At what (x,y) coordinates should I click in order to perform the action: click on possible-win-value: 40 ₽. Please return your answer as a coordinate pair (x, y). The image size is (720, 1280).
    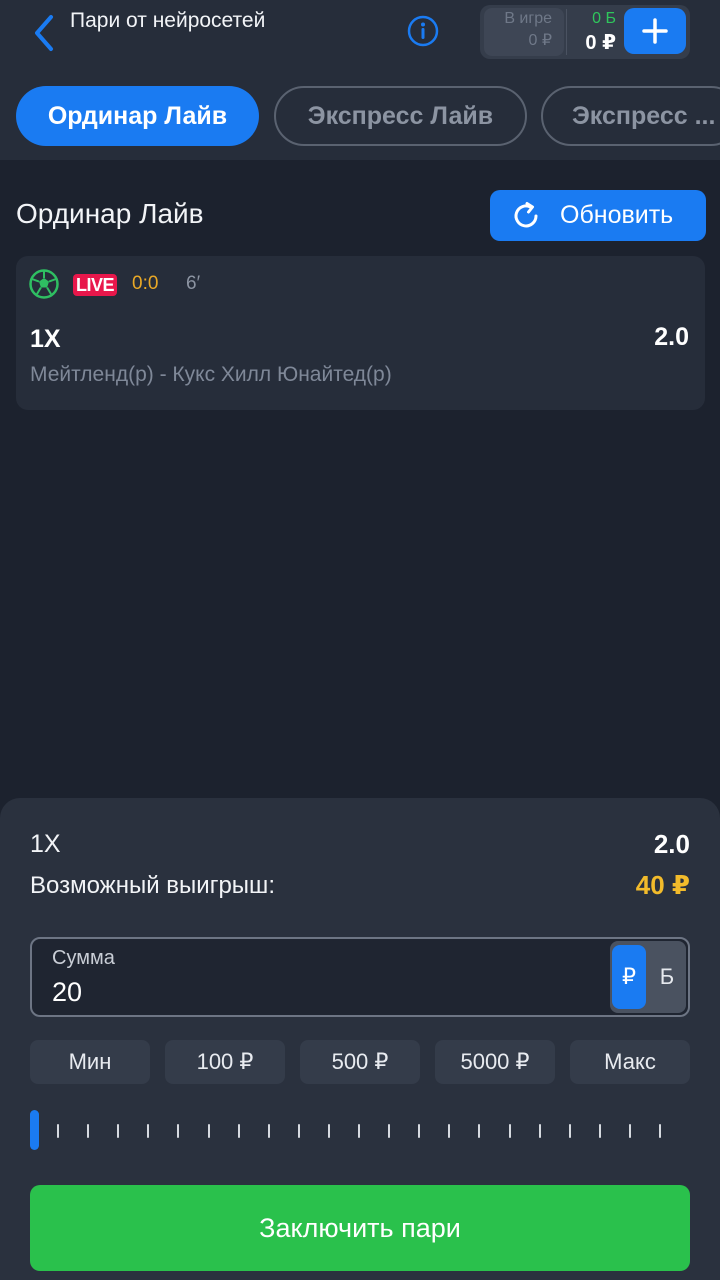
    Looking at the image, I should click on (662, 885).